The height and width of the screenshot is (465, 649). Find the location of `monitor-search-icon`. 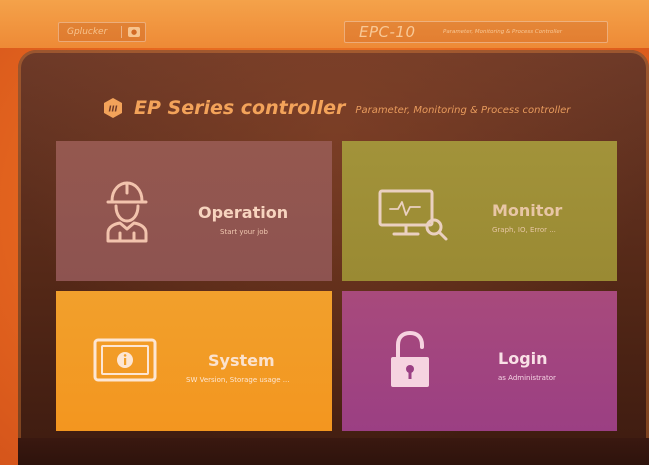

monitor-search-icon is located at coordinates (413, 215).